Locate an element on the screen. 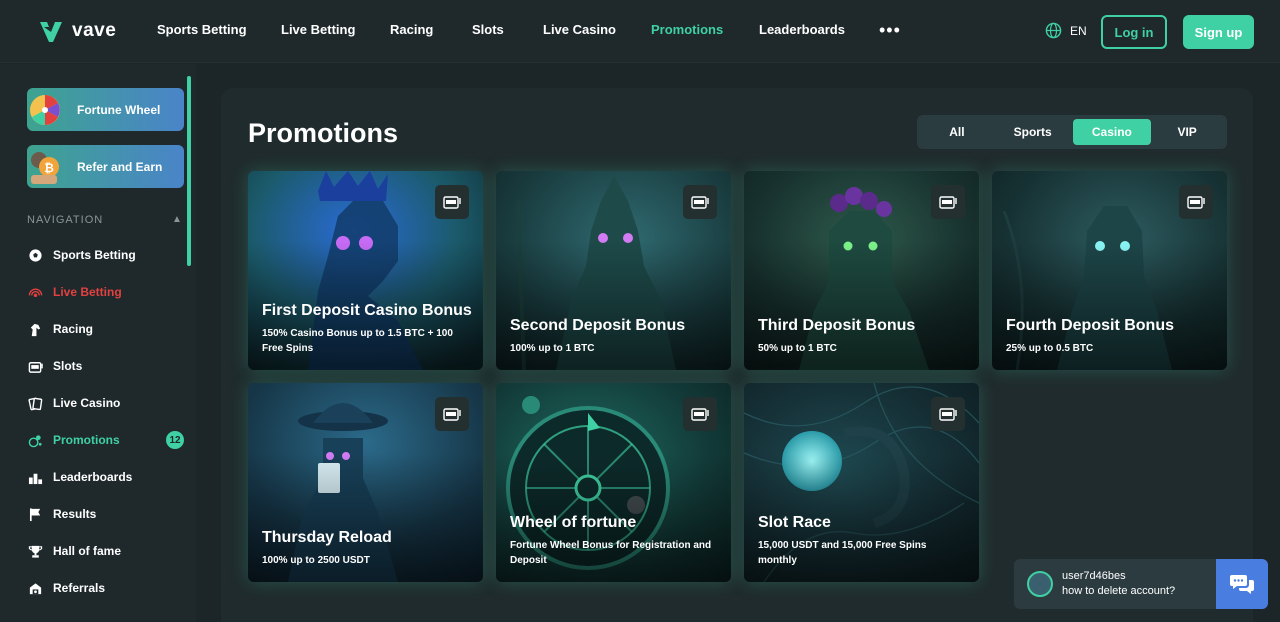 This screenshot has width=1280, height=622. card-subtitle: 50% up to 1 BTC is located at coordinates (797, 348).